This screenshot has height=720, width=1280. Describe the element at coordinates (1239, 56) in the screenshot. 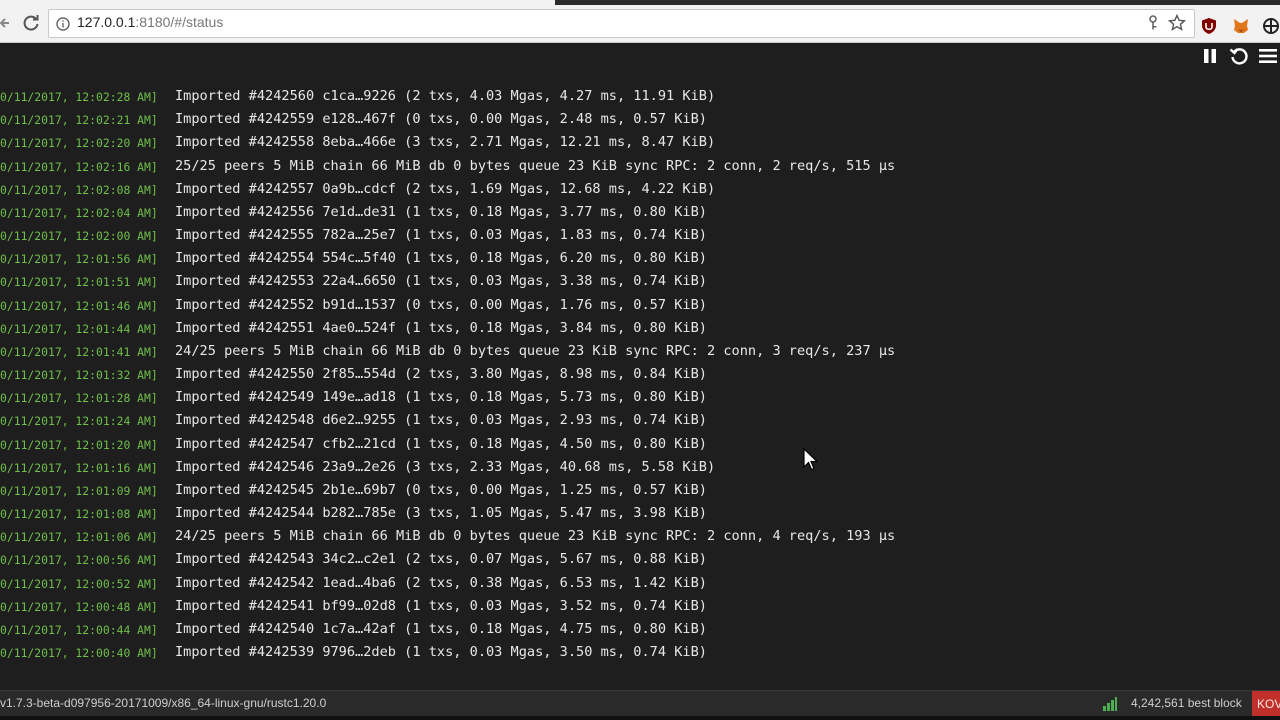

I see `refresh-icon` at that location.